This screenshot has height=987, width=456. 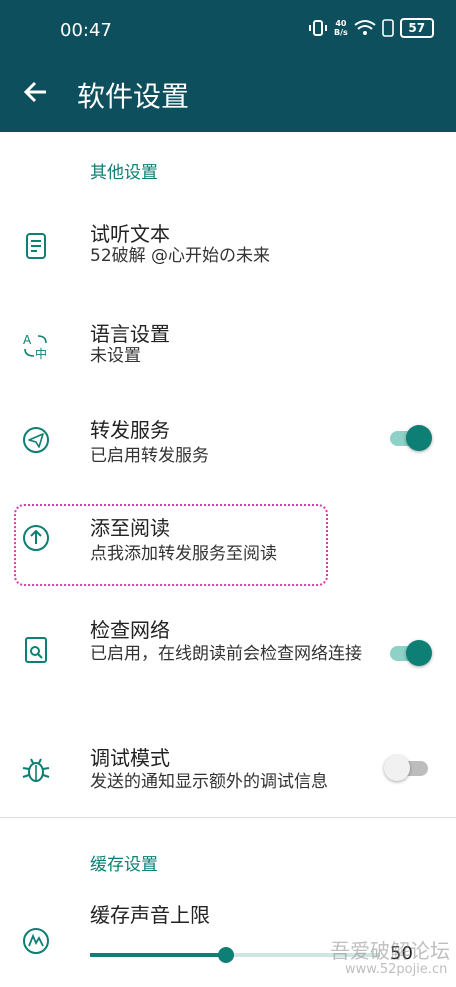 What do you see at coordinates (341, 32) in the screenshot?
I see `net-speed-unit: B/s` at bounding box center [341, 32].